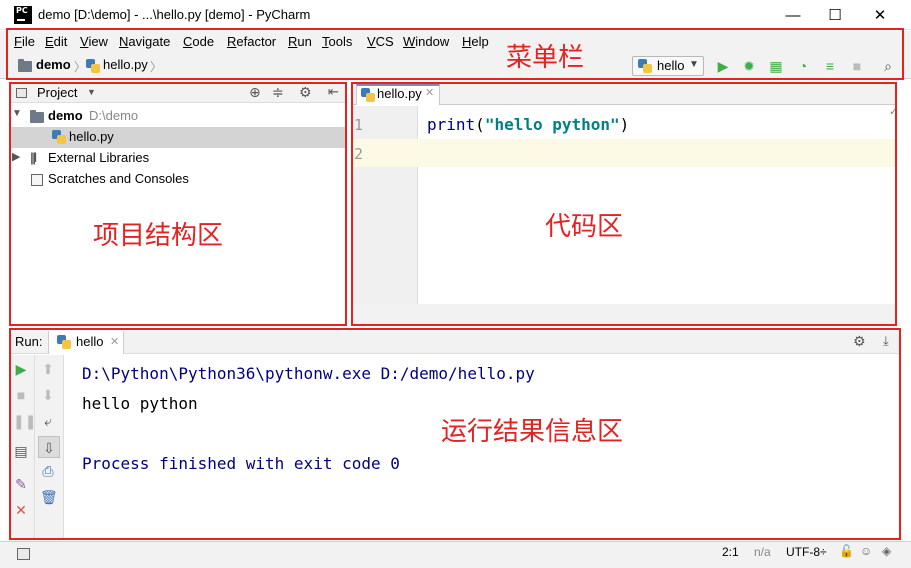 Image resolution: width=911 pixels, height=568 pixels. Describe the element at coordinates (846, 551) in the screenshot. I see `lock-icon: 🔓` at that location.